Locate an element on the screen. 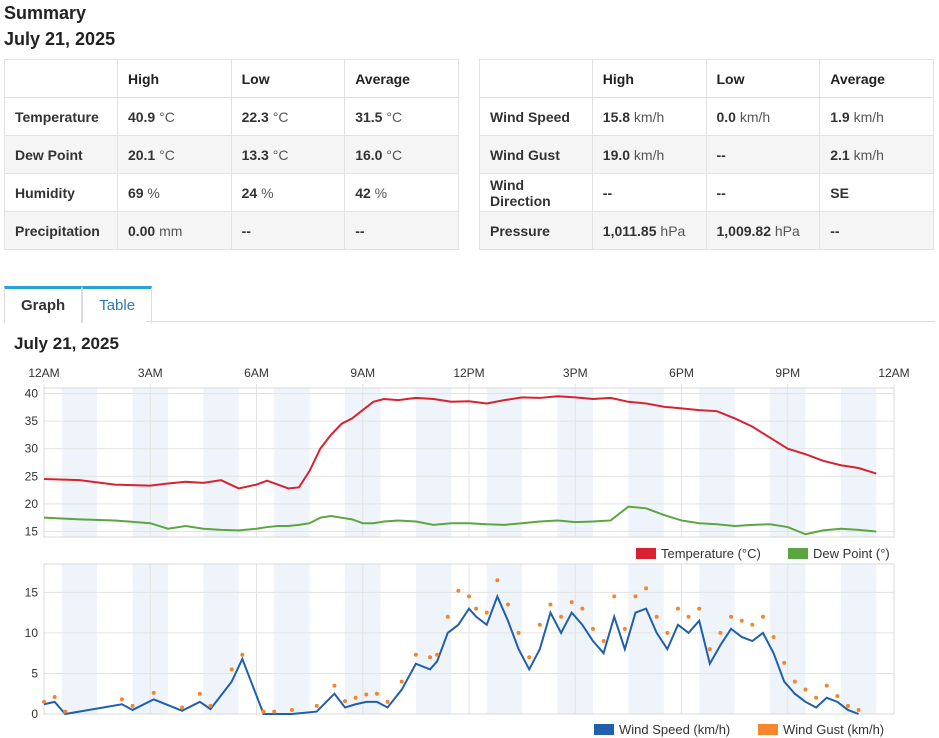 This screenshot has height=738, width=939. cell-value: 1,009.82 is located at coordinates (744, 230).